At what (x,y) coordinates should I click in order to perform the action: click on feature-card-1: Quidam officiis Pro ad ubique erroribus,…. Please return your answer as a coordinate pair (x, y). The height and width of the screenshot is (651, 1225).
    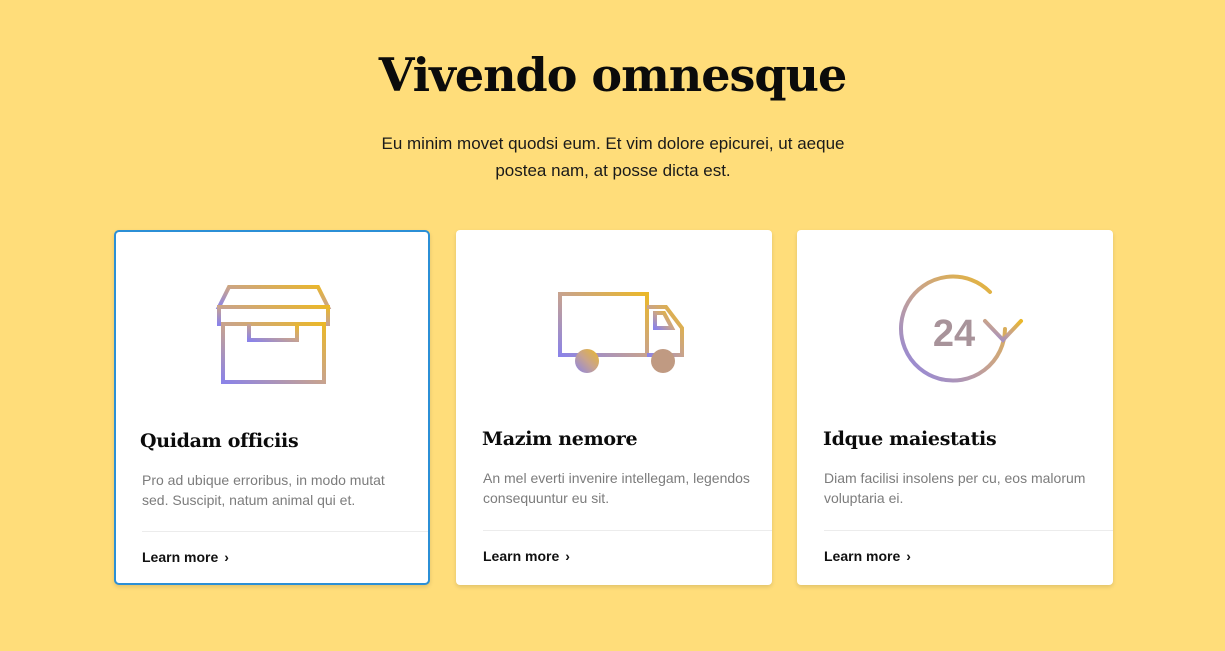
    Looking at the image, I should click on (272, 407).